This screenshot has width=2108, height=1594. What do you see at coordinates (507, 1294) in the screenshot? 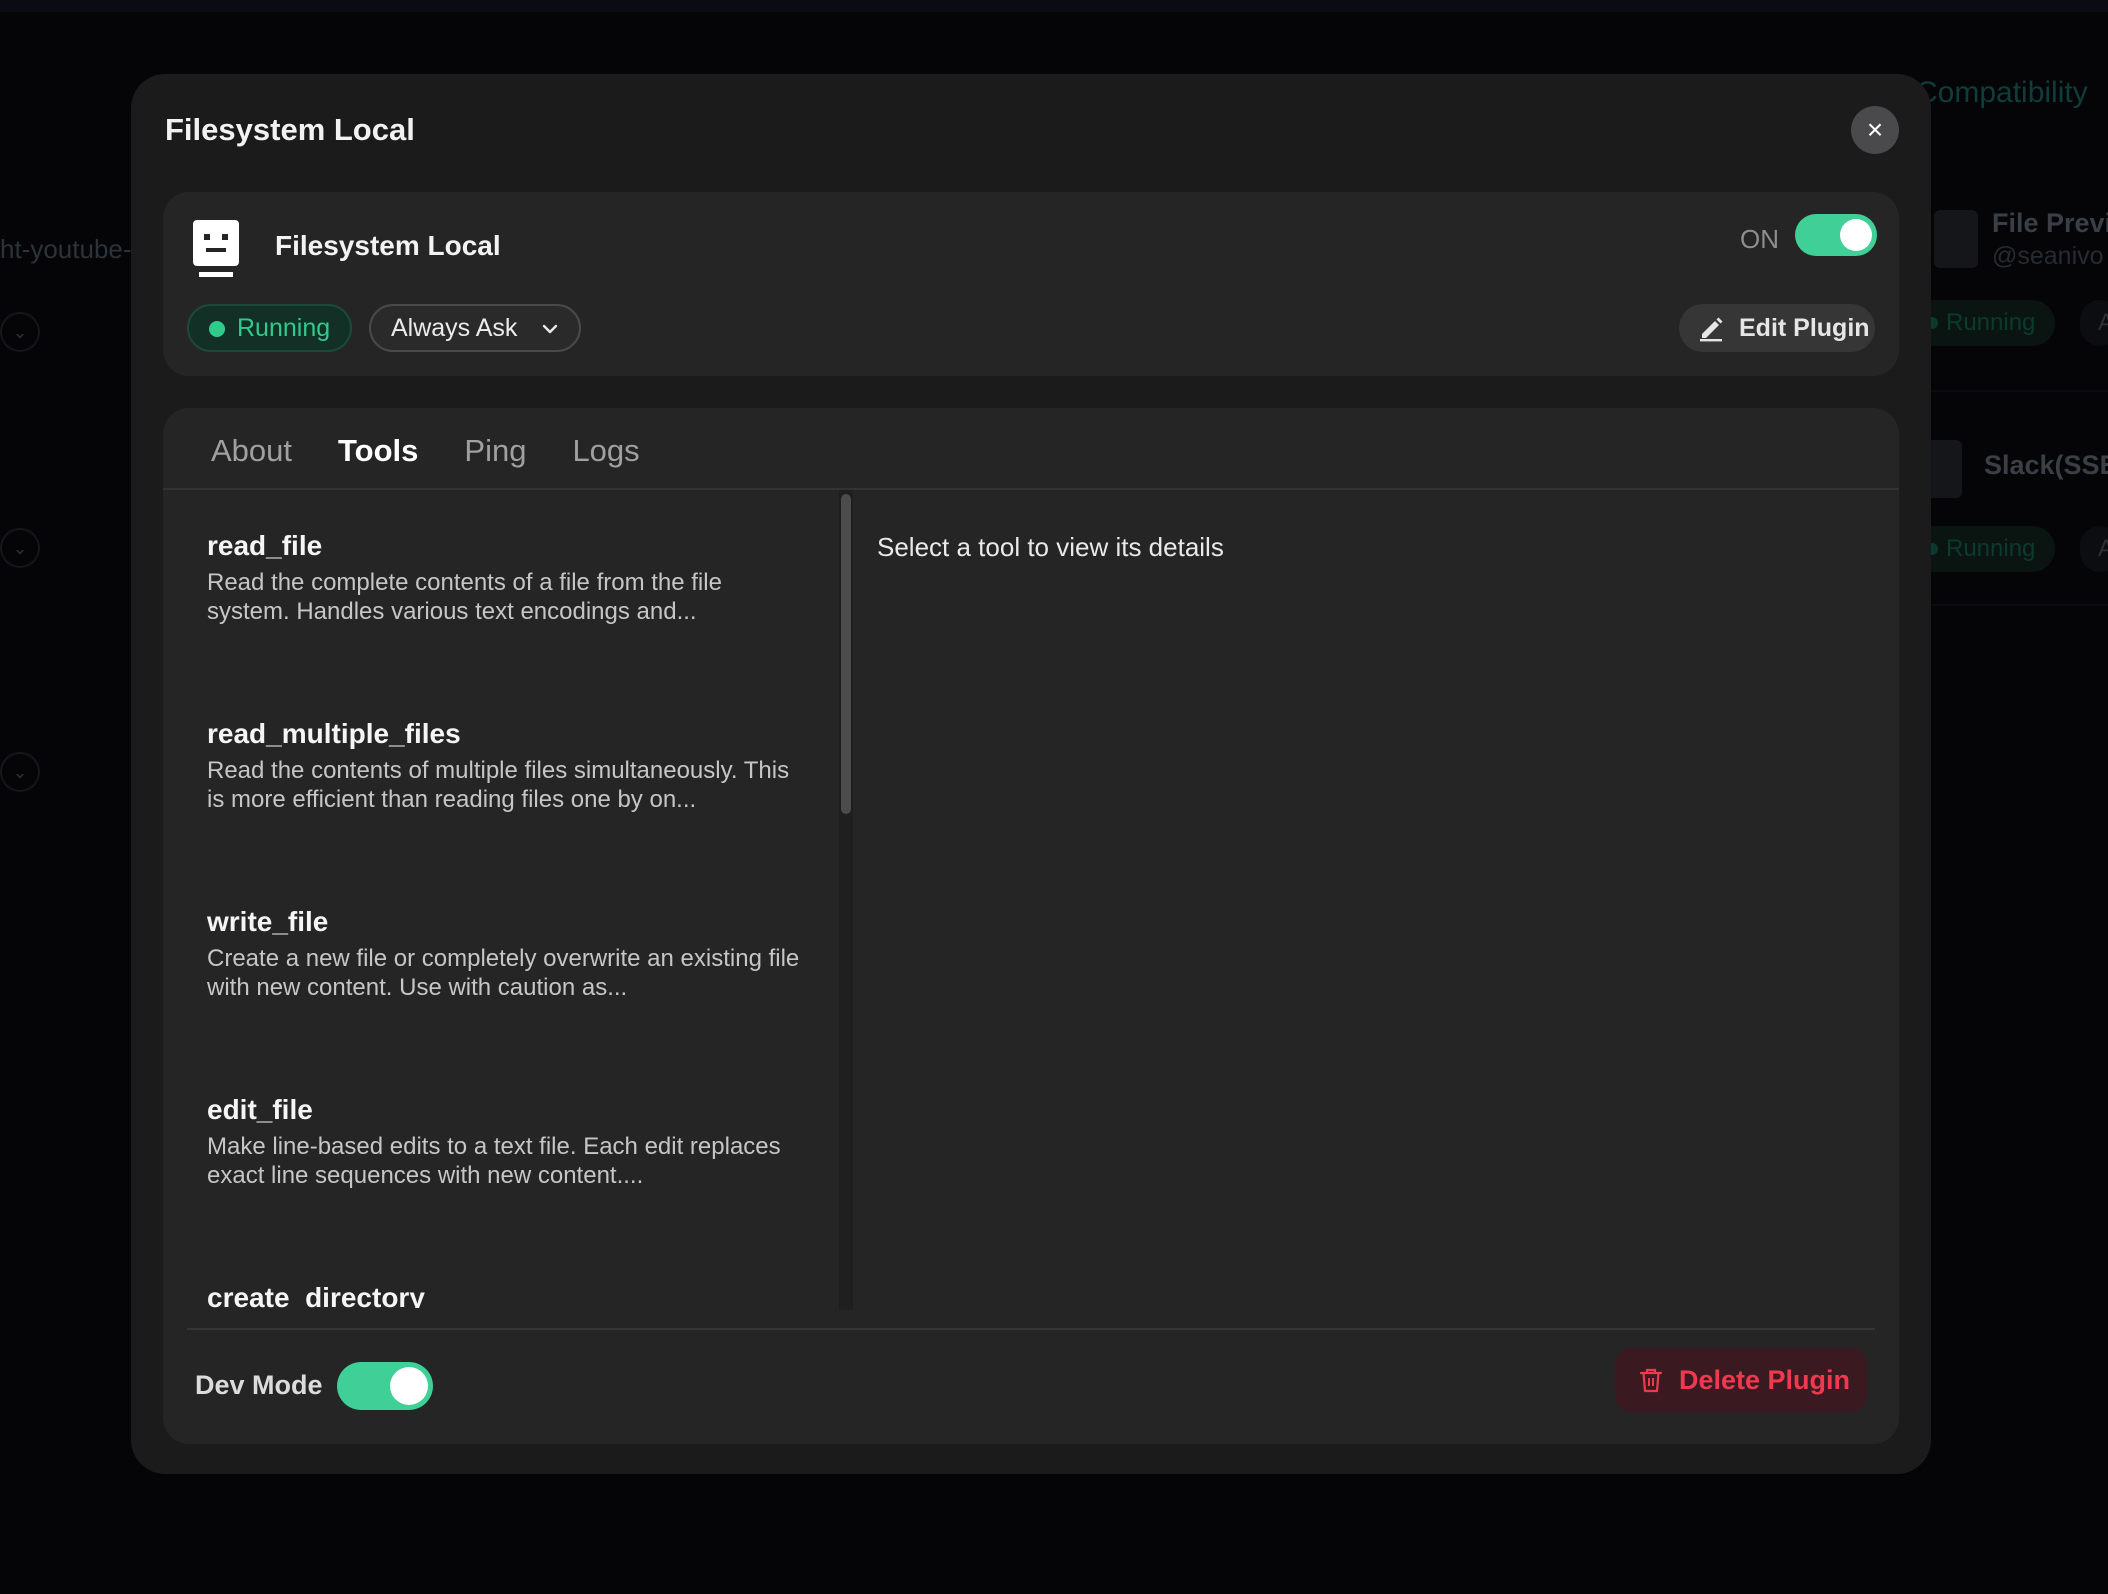
I see `tool-list-item: create_directory` at bounding box center [507, 1294].